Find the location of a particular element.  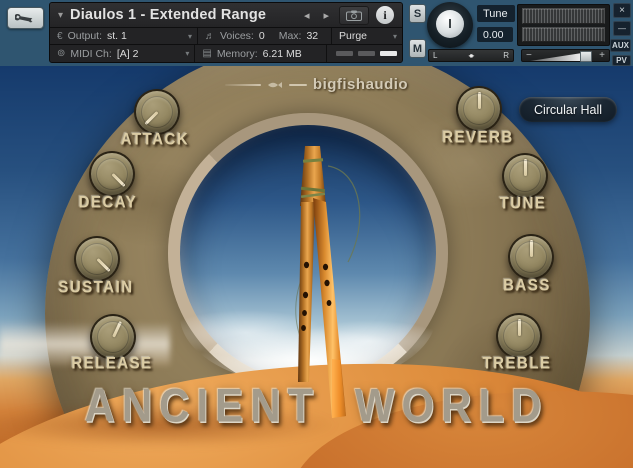

performance-view-button: PV is located at coordinates (621, 60).